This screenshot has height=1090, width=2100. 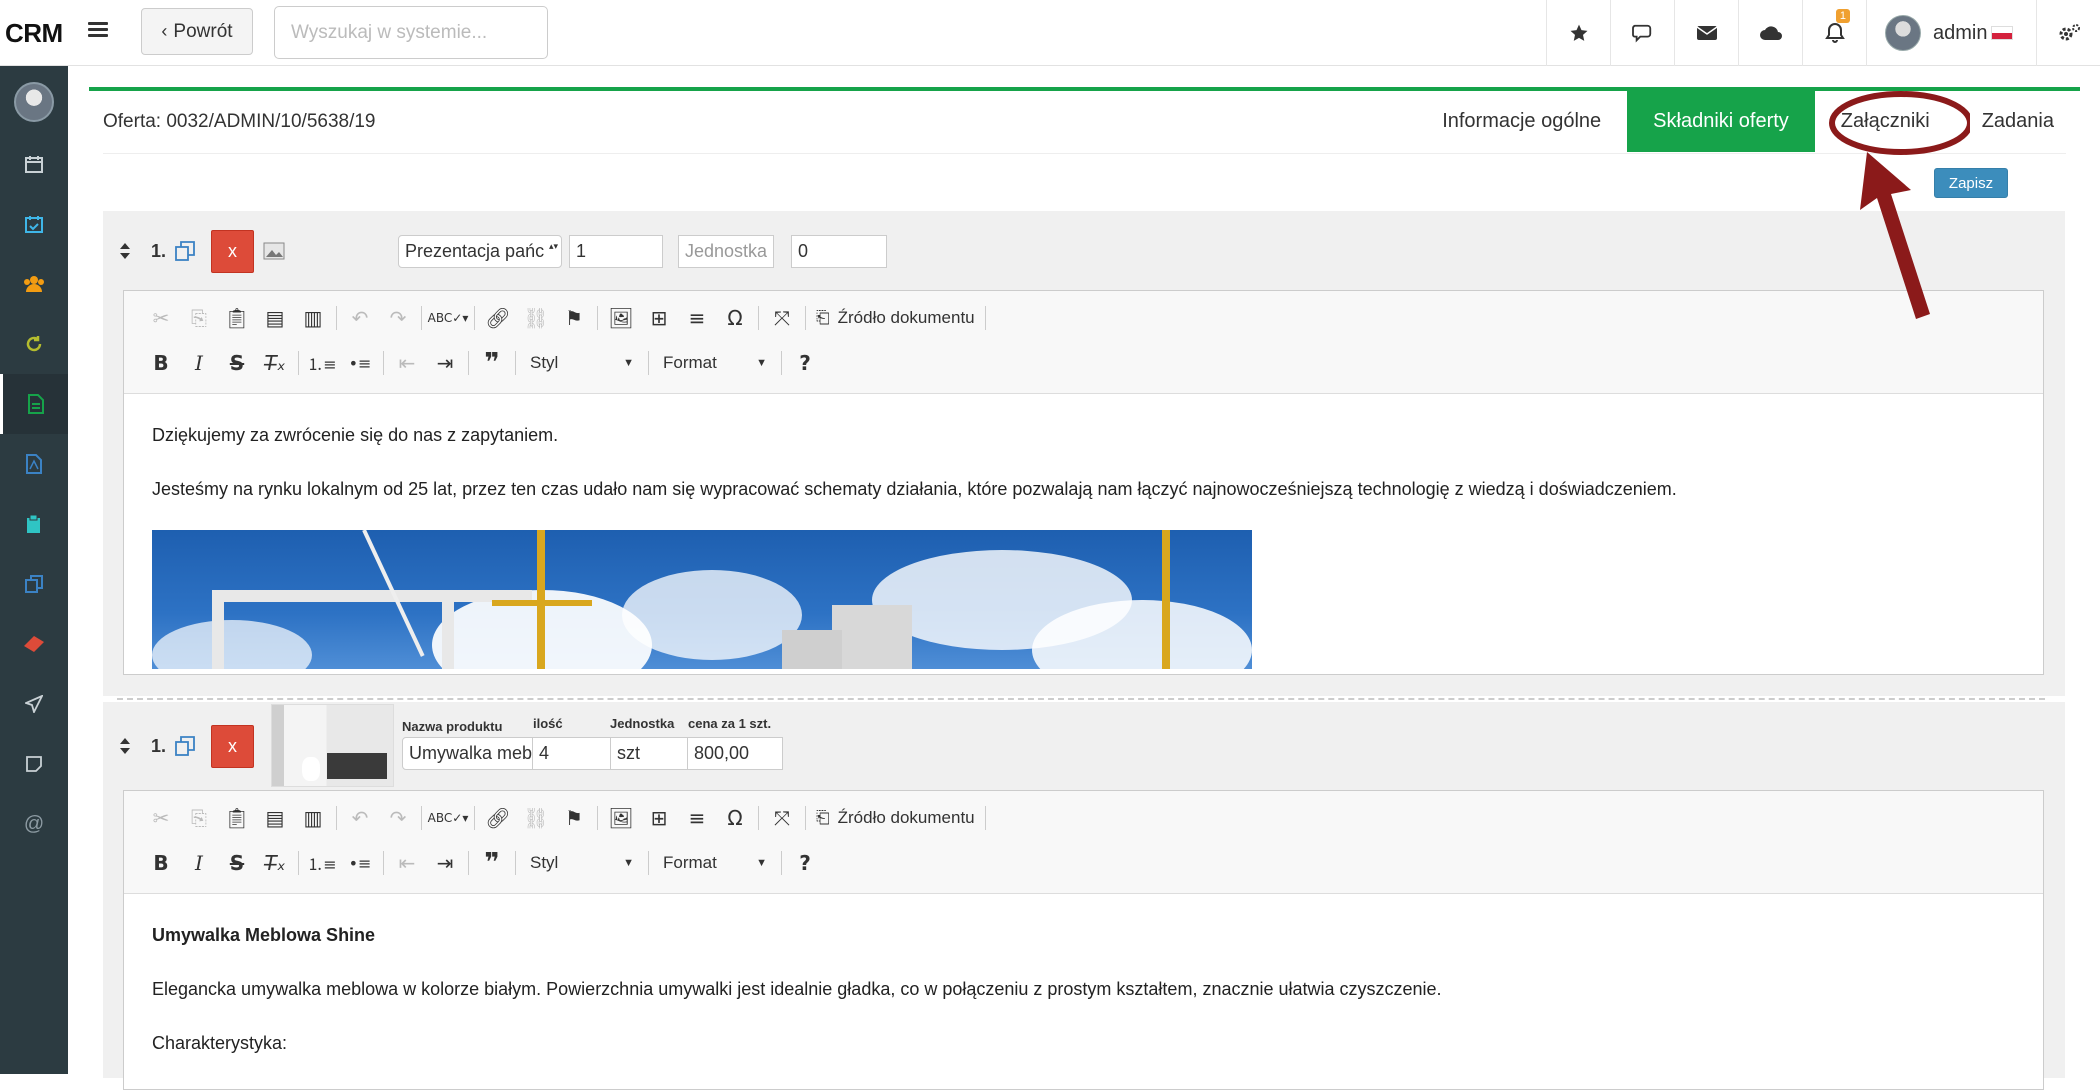 I want to click on notifications-button: 1, so click(x=1834, y=33).